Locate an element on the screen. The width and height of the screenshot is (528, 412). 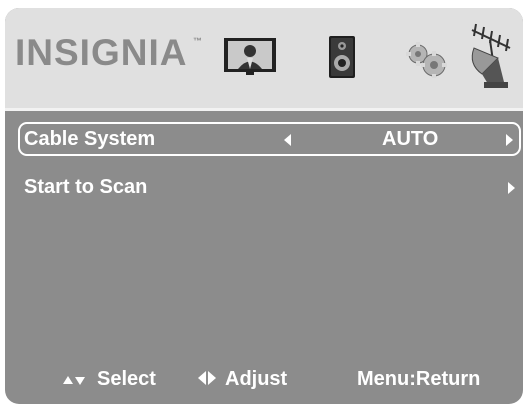
up-down-arrows-icon is located at coordinates (74, 380).